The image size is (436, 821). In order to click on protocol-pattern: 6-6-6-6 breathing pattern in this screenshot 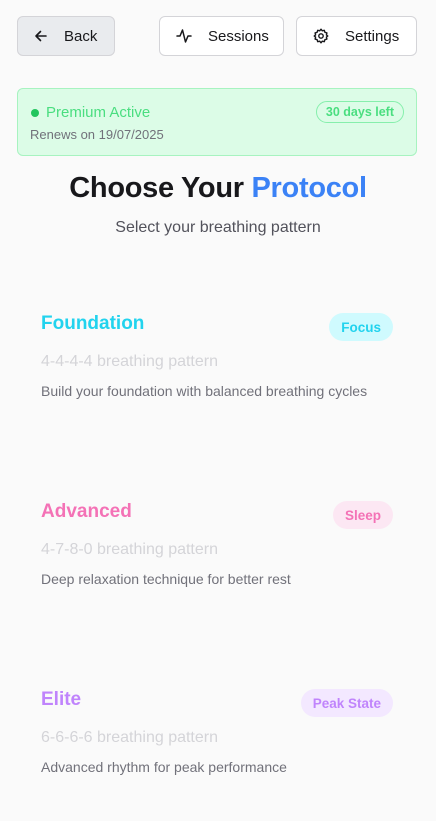, I will do `click(129, 737)`.